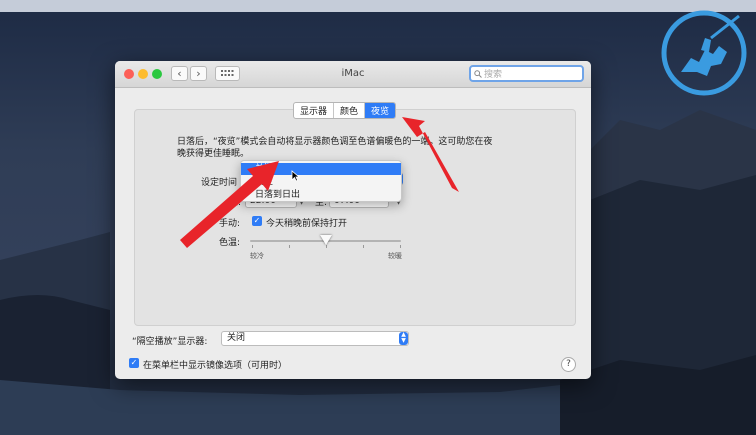  I want to click on annotation-arrows, so click(319, 182).